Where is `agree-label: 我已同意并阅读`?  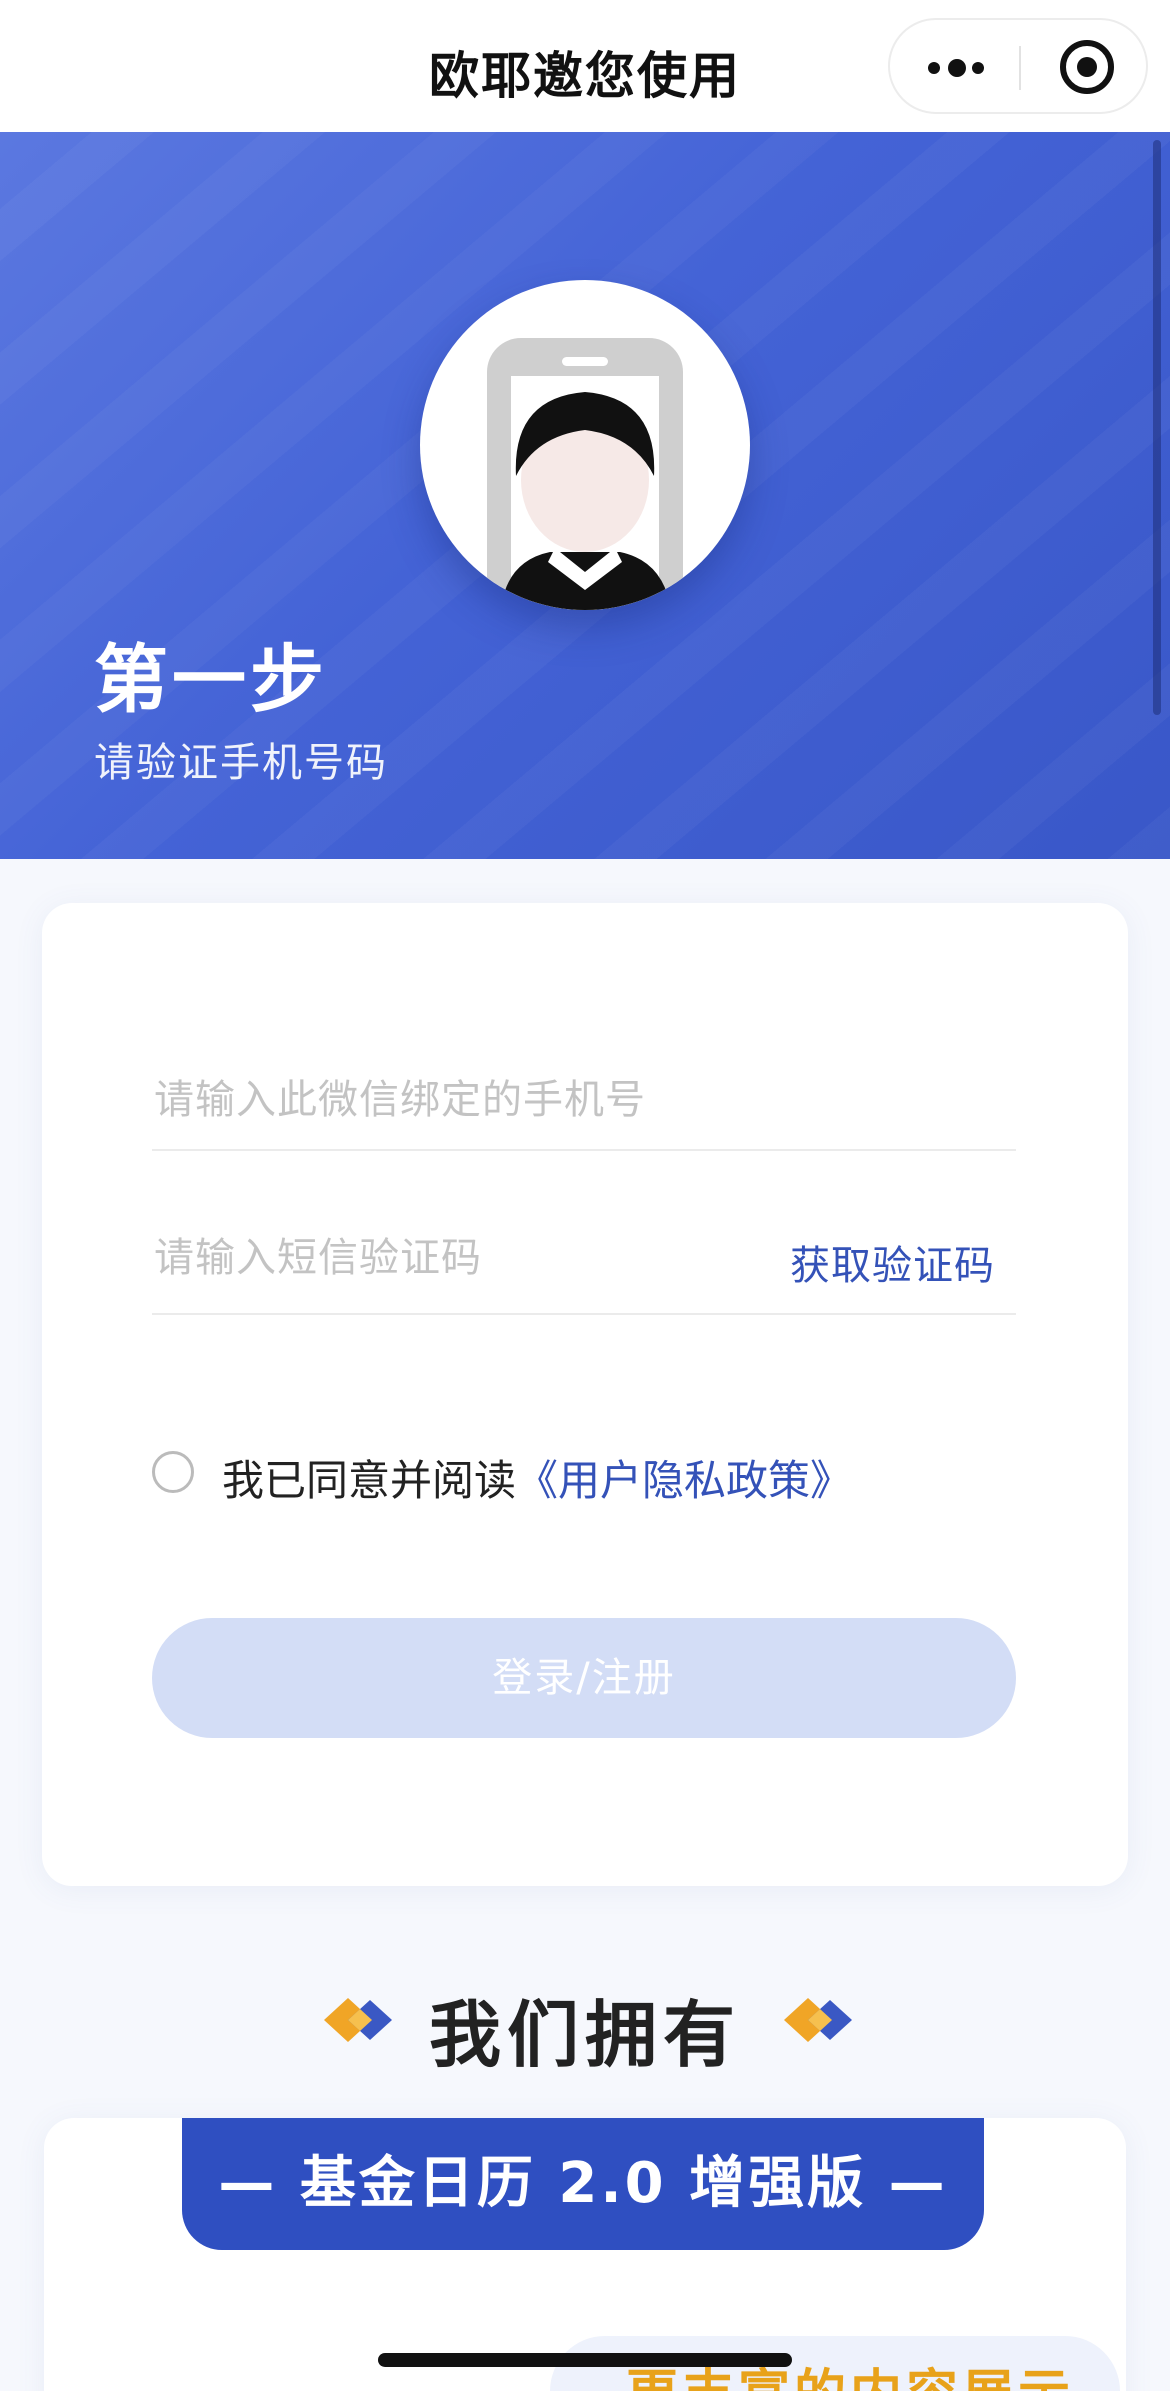 agree-label: 我已同意并阅读 is located at coordinates (369, 1480).